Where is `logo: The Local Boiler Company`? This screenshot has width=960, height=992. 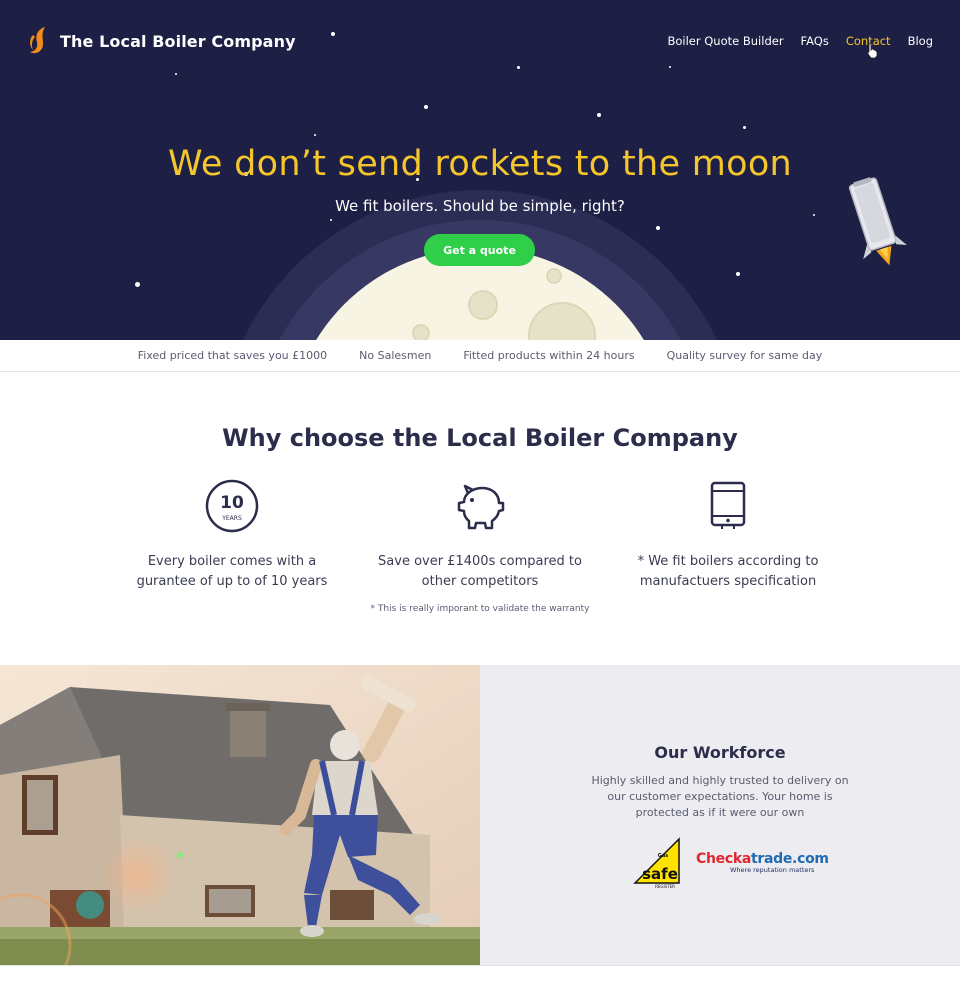 logo: The Local Boiler Company is located at coordinates (161, 41).